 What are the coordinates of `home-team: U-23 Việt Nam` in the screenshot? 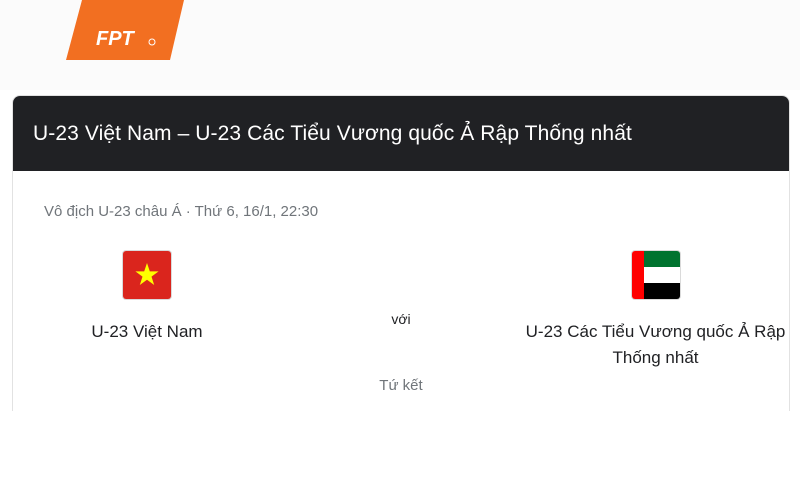 It's located at (147, 298).